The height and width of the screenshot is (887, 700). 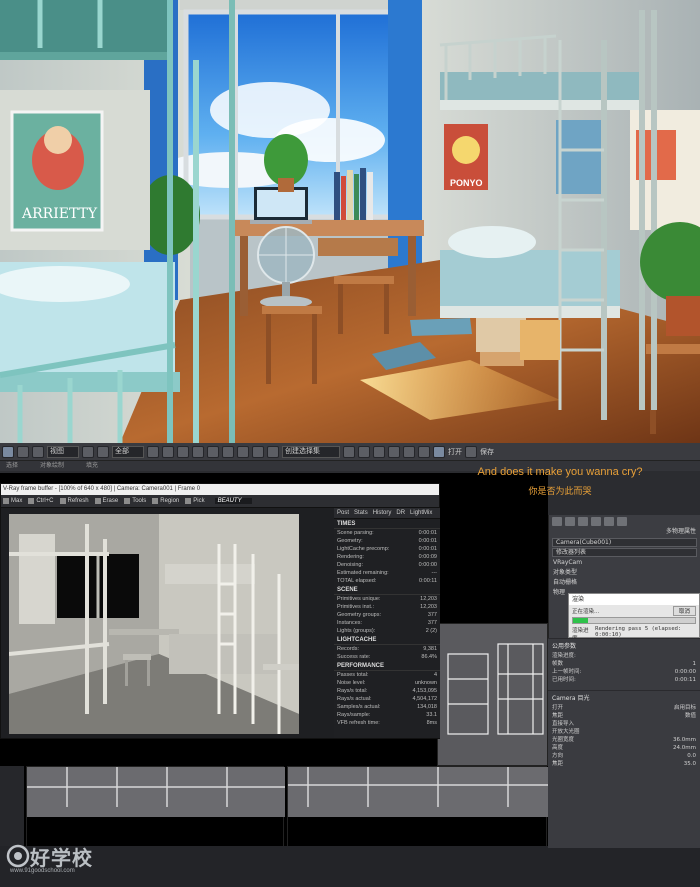 What do you see at coordinates (624, 697) in the screenshot?
I see `camera-rollout-heading: Camera 目光` at bounding box center [624, 697].